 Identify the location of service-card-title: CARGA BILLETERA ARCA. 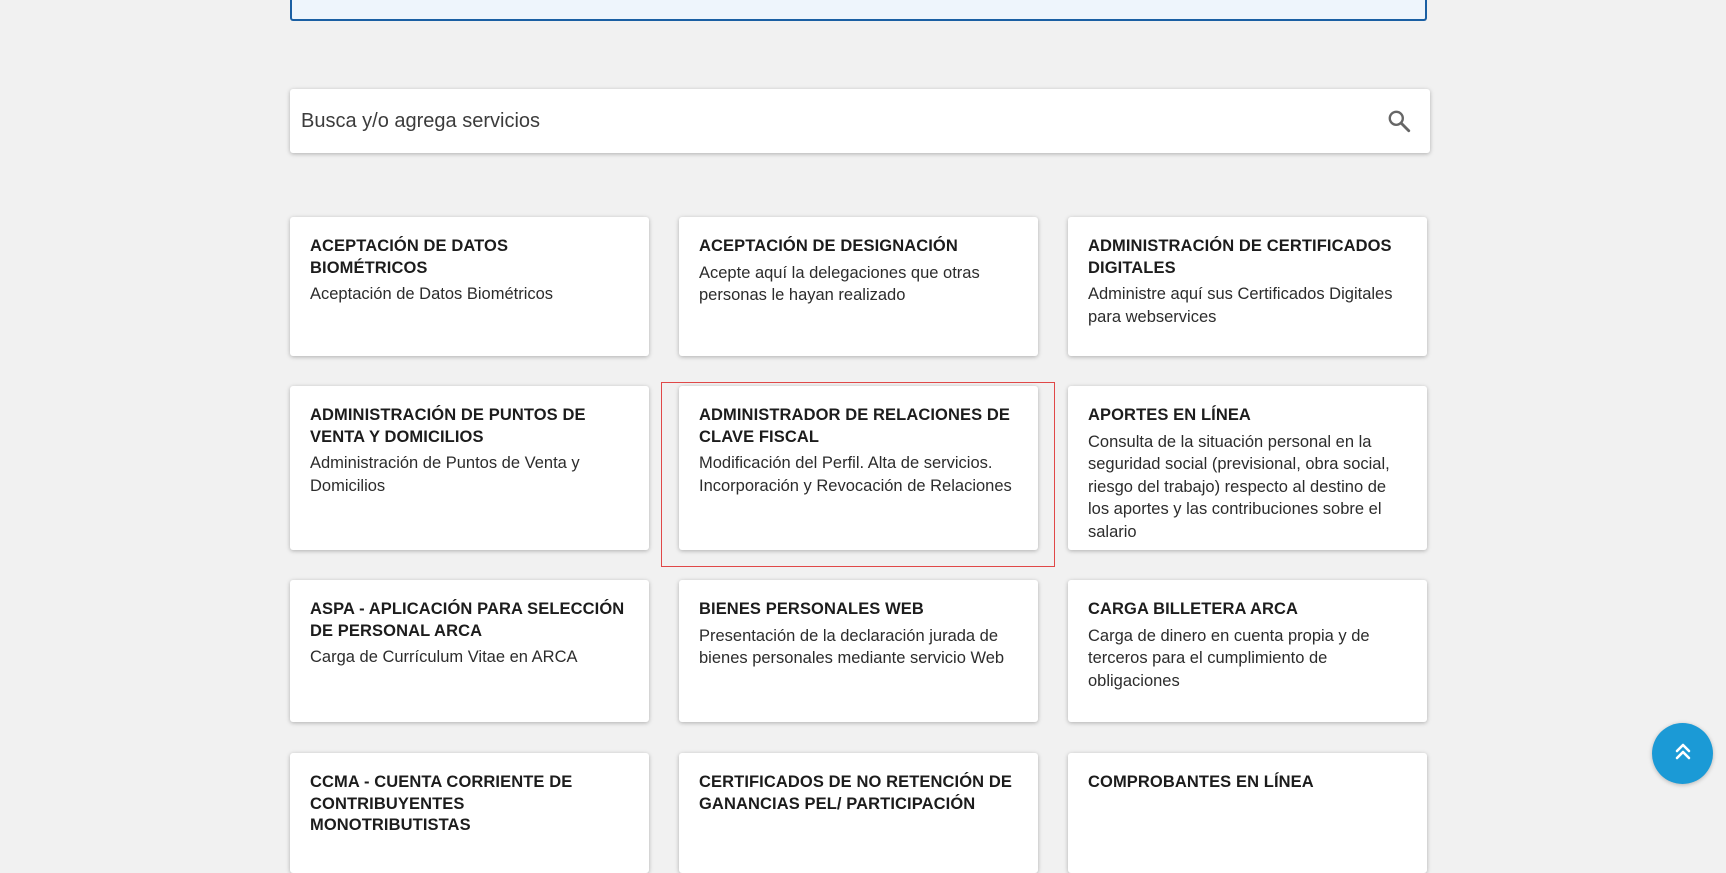
(1193, 609).